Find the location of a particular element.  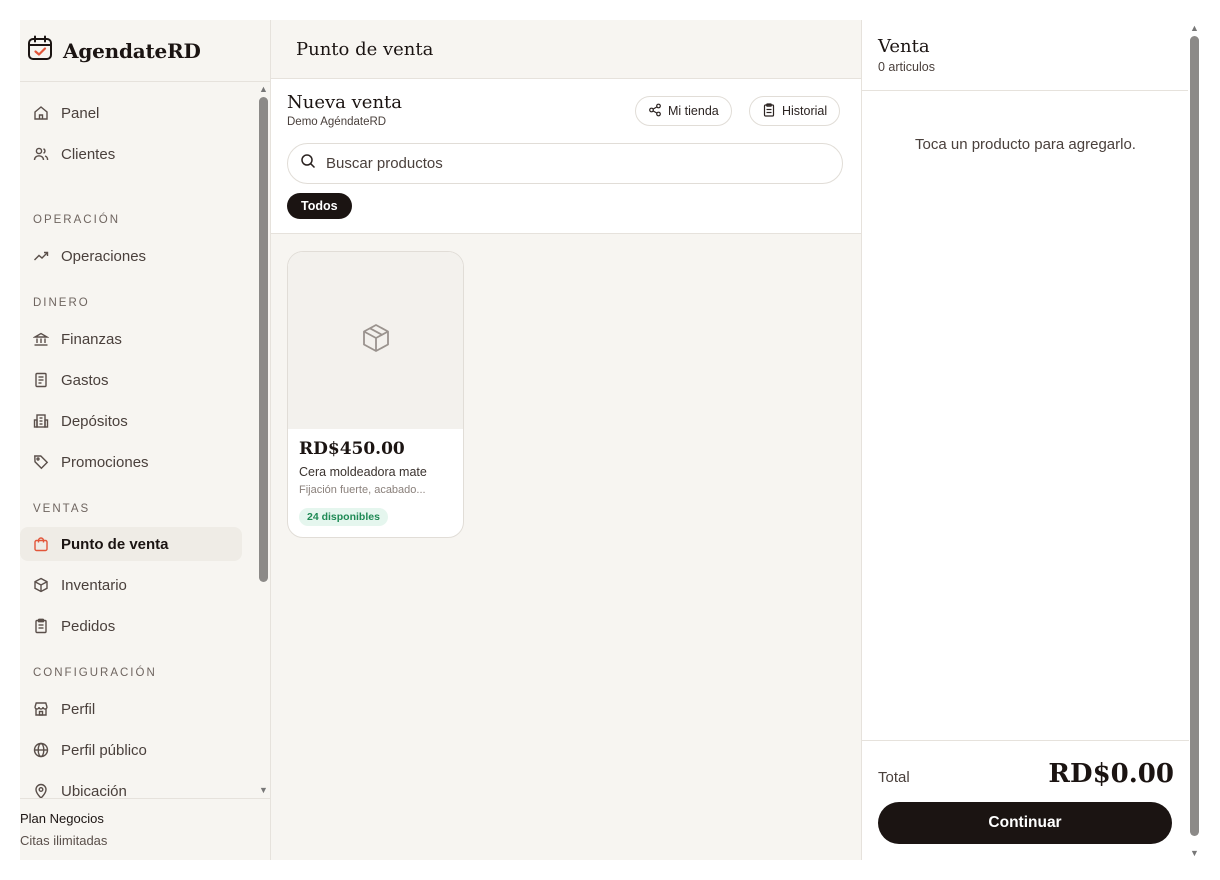

sidebar-item-operaciones: Operaciones is located at coordinates (131, 256).